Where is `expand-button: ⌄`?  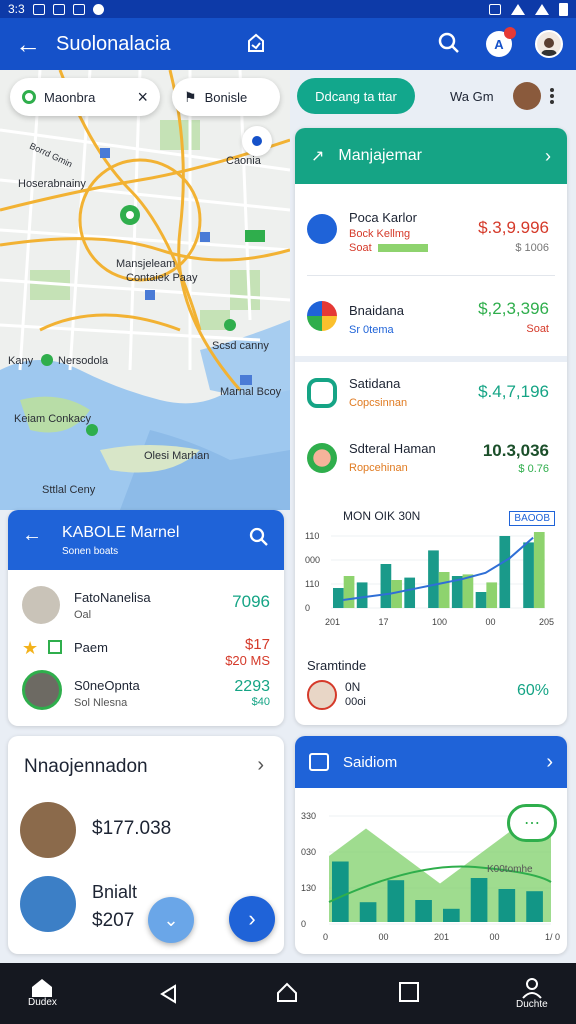 expand-button: ⌄ is located at coordinates (171, 920).